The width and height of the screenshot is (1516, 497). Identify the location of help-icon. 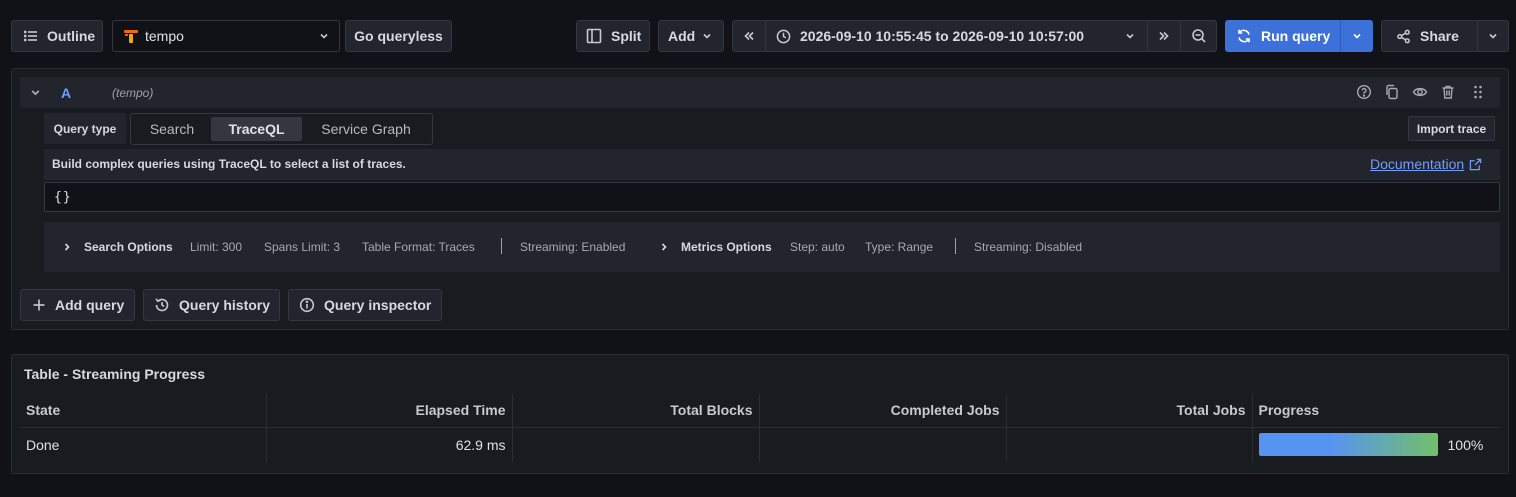
(1364, 92).